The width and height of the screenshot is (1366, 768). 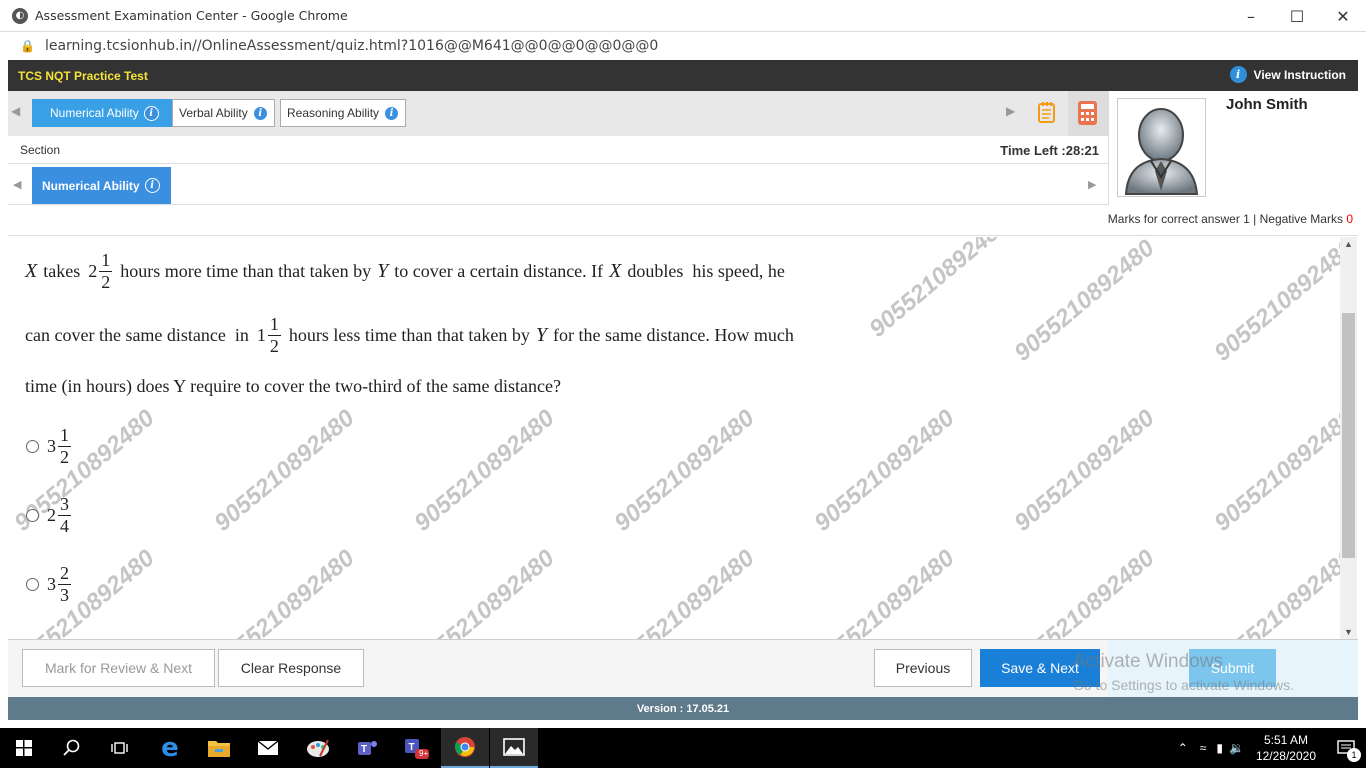 I want to click on exam-header: TCS NQT Practice Test i View Instruction, so click(x=683, y=75).